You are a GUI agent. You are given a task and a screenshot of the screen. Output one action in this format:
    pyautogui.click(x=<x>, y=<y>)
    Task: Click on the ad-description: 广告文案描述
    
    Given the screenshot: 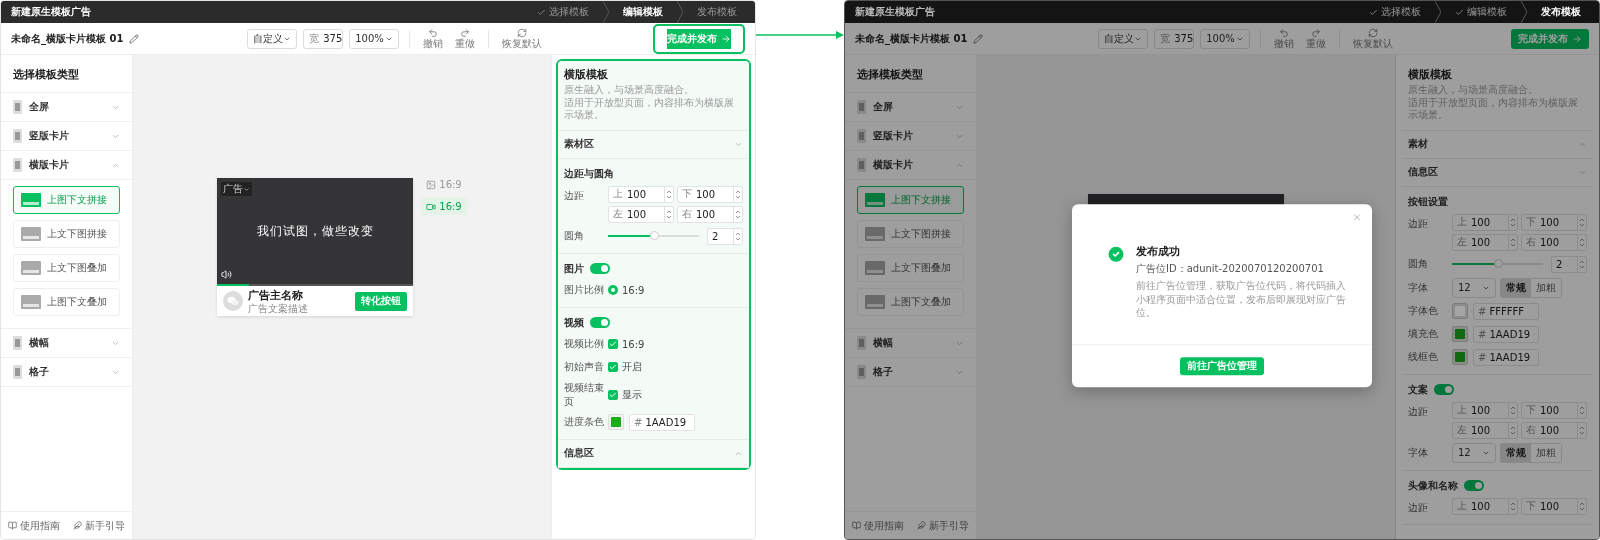 What is the action you would take?
    pyautogui.click(x=279, y=308)
    